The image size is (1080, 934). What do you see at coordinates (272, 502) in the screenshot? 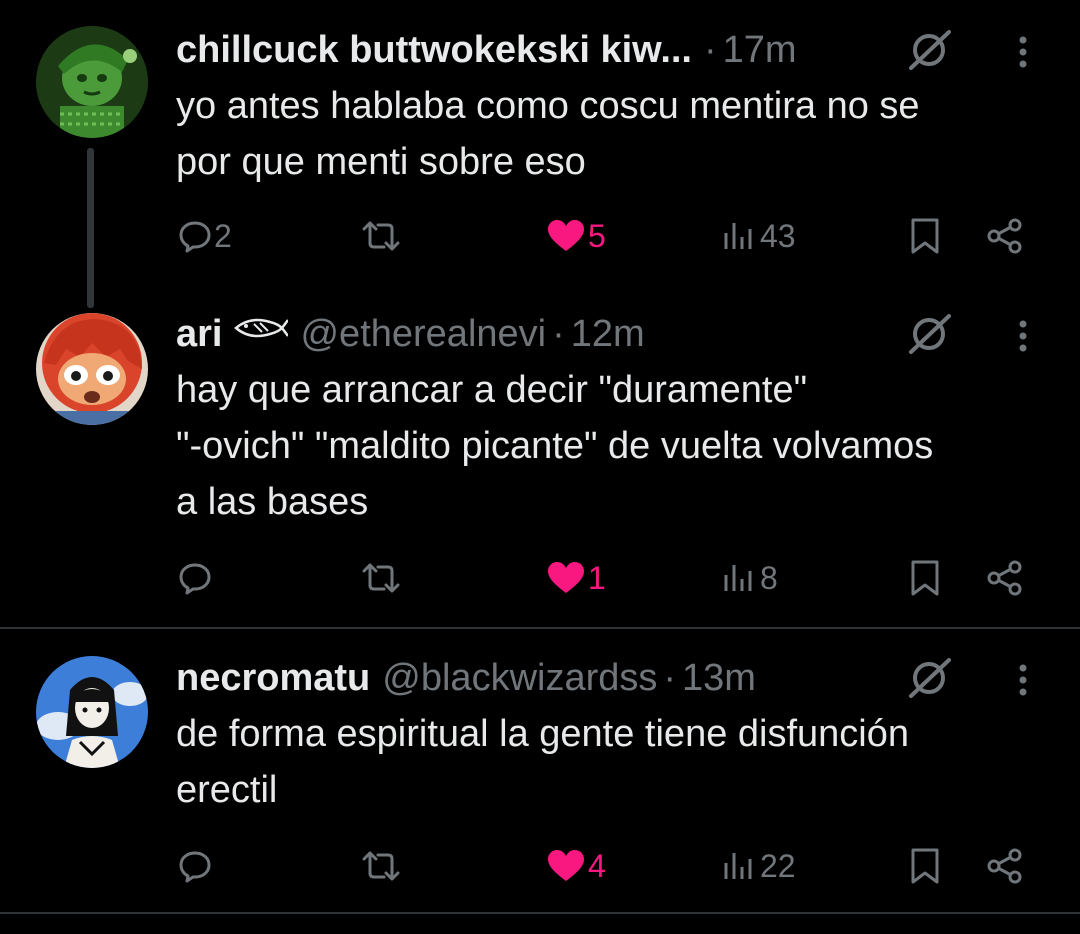
I see `tweet-text-line: a las bases` at bounding box center [272, 502].